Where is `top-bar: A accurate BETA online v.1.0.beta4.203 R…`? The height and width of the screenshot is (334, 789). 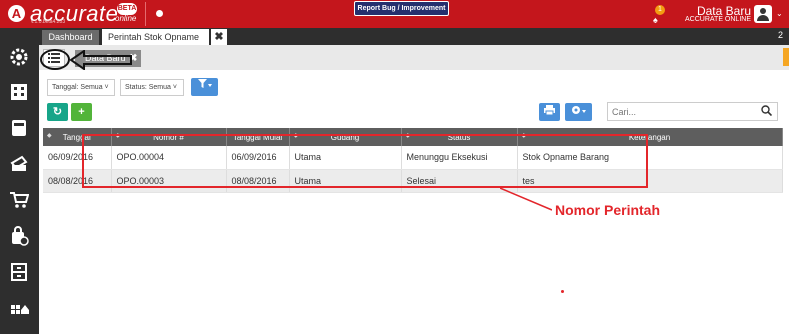
top-bar: A accurate BETA online v.1.0.beta4.203 R… is located at coordinates (394, 14).